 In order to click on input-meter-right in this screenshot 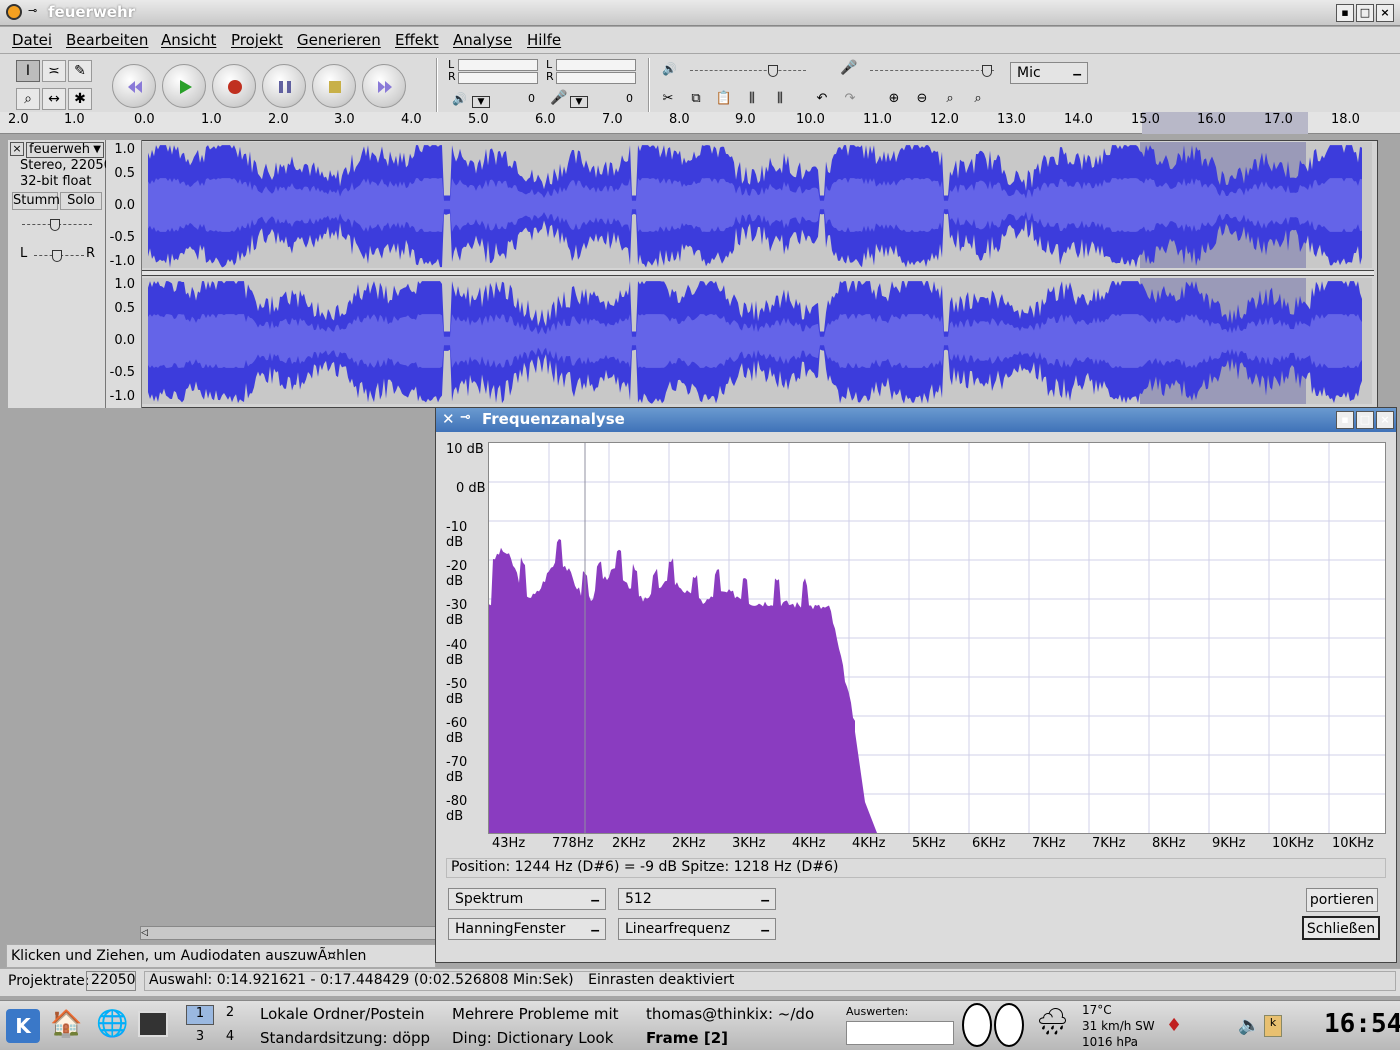, I will do `click(596, 78)`.